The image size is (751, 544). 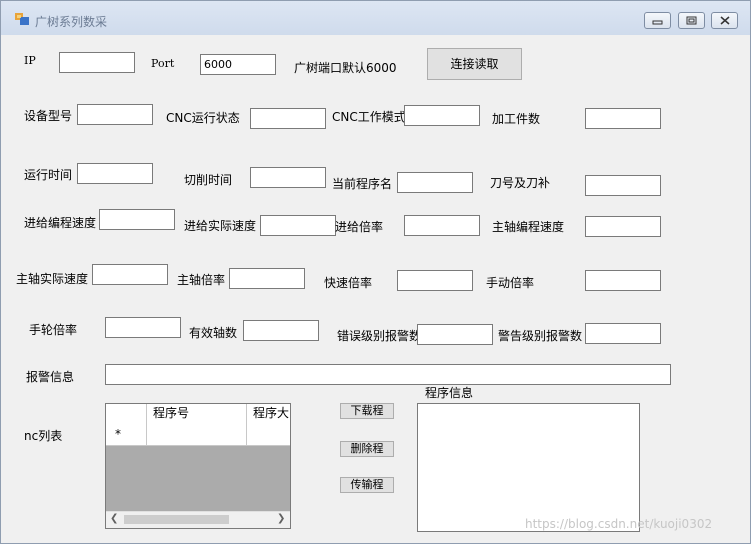 I want to click on minimize-icon, so click(x=657, y=22).